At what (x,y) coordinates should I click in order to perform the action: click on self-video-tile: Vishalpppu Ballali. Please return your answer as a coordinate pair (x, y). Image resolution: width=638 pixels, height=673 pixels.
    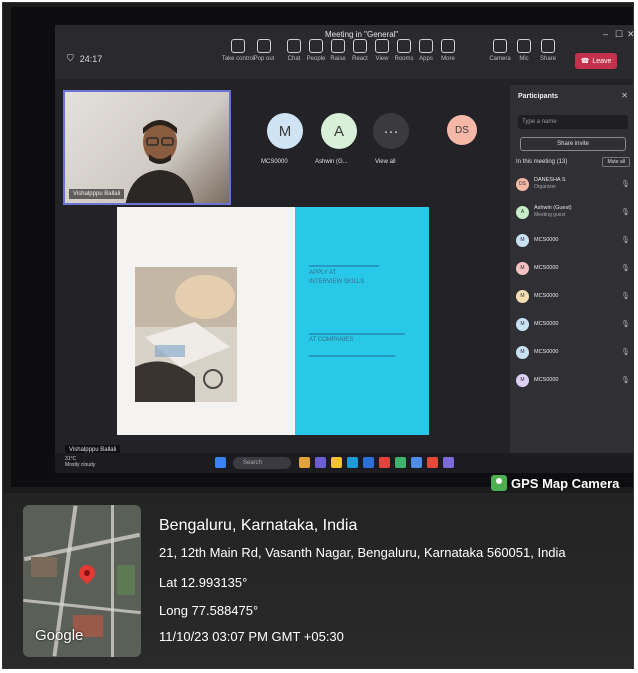
    Looking at the image, I should click on (147, 147).